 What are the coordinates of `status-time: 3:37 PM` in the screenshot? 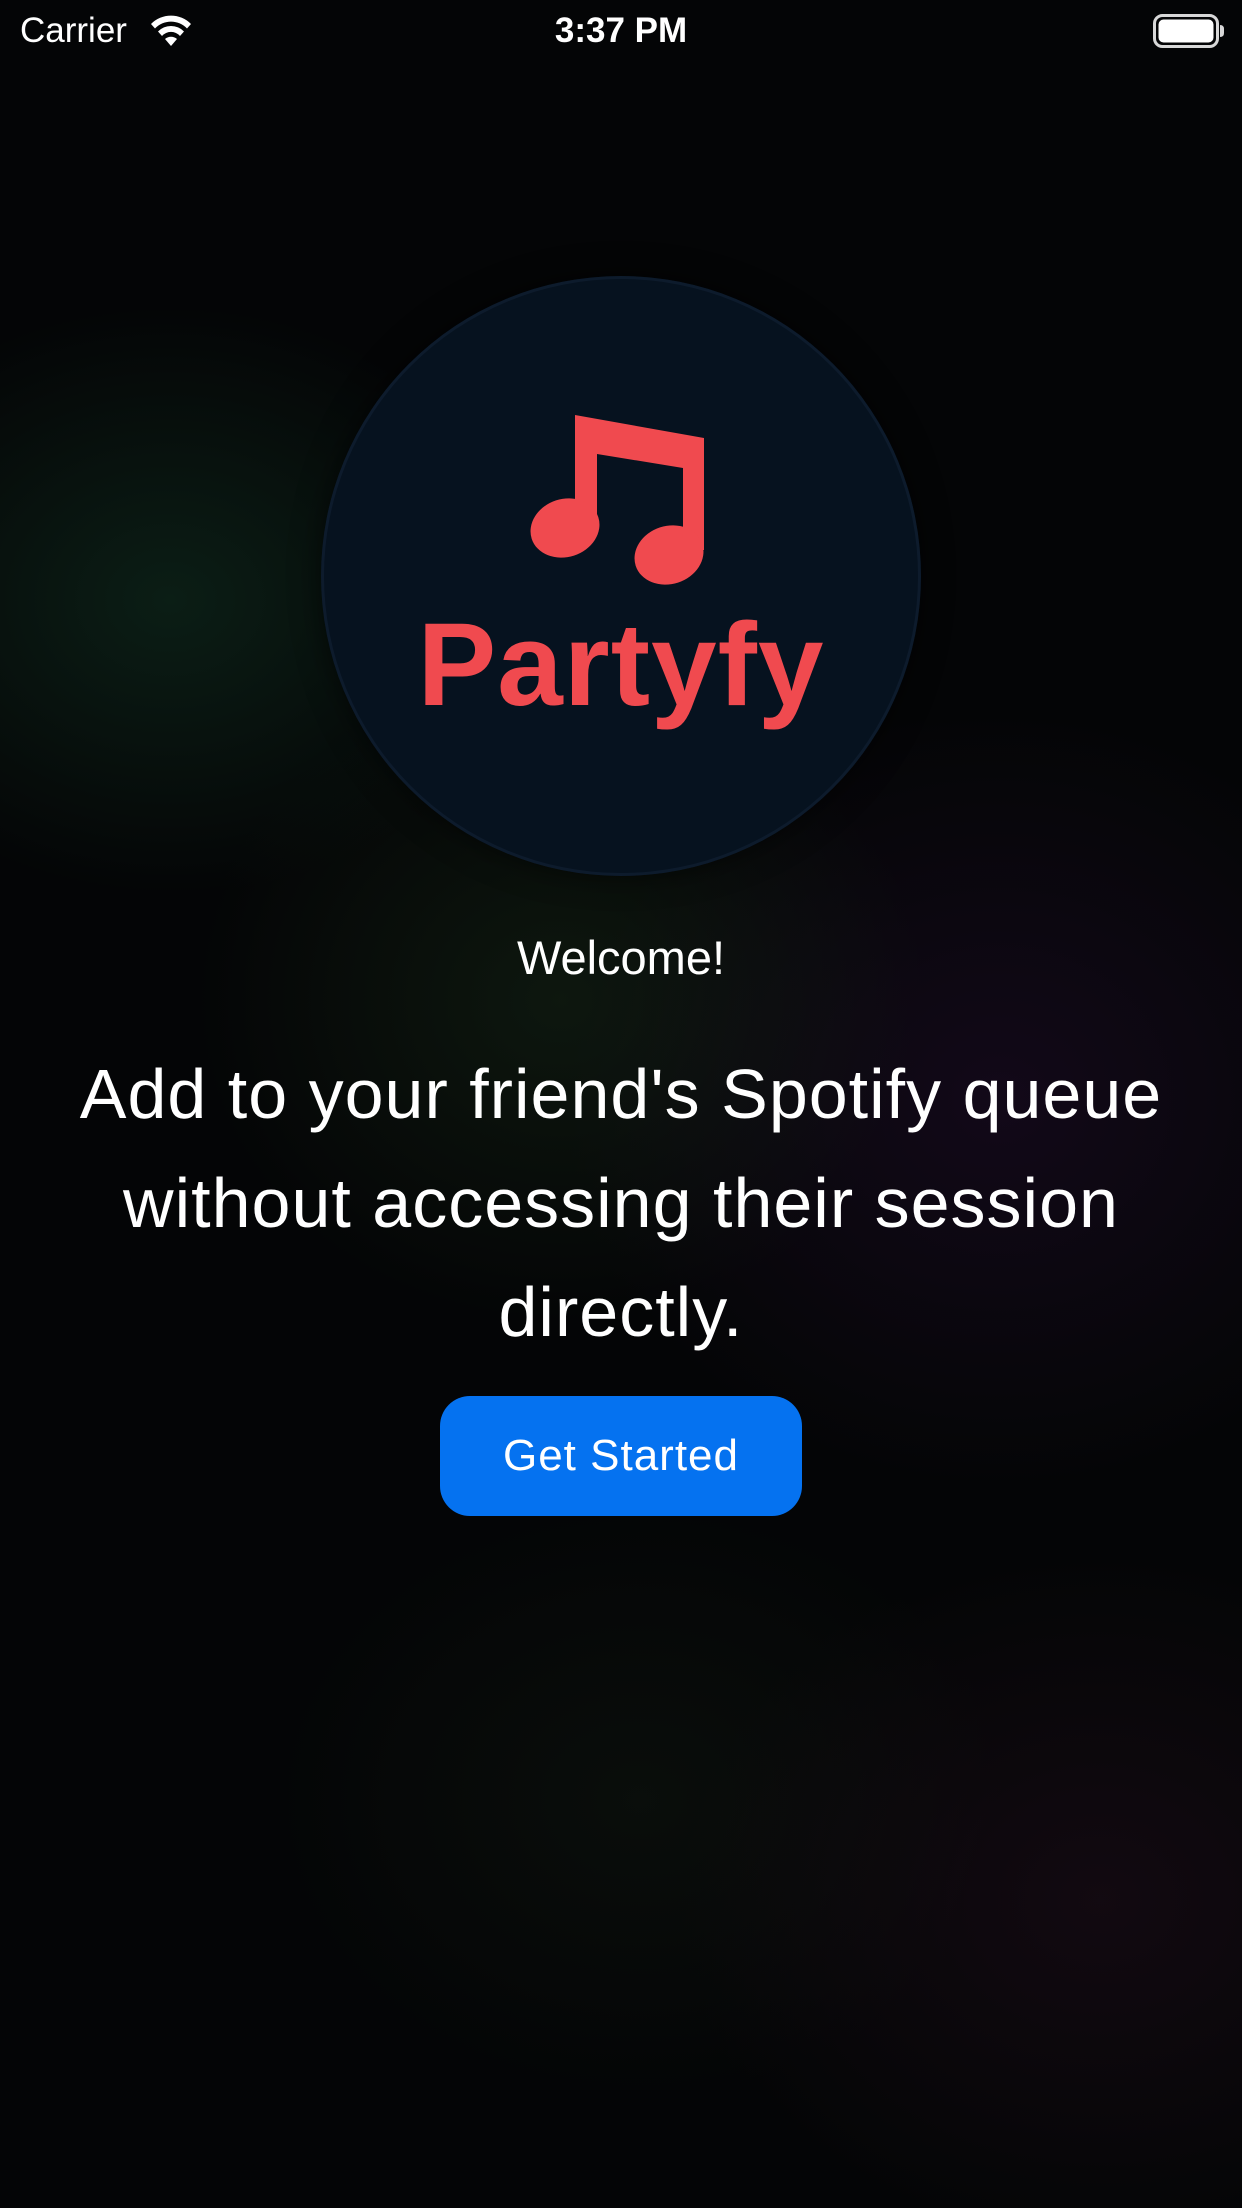 It's located at (621, 30).